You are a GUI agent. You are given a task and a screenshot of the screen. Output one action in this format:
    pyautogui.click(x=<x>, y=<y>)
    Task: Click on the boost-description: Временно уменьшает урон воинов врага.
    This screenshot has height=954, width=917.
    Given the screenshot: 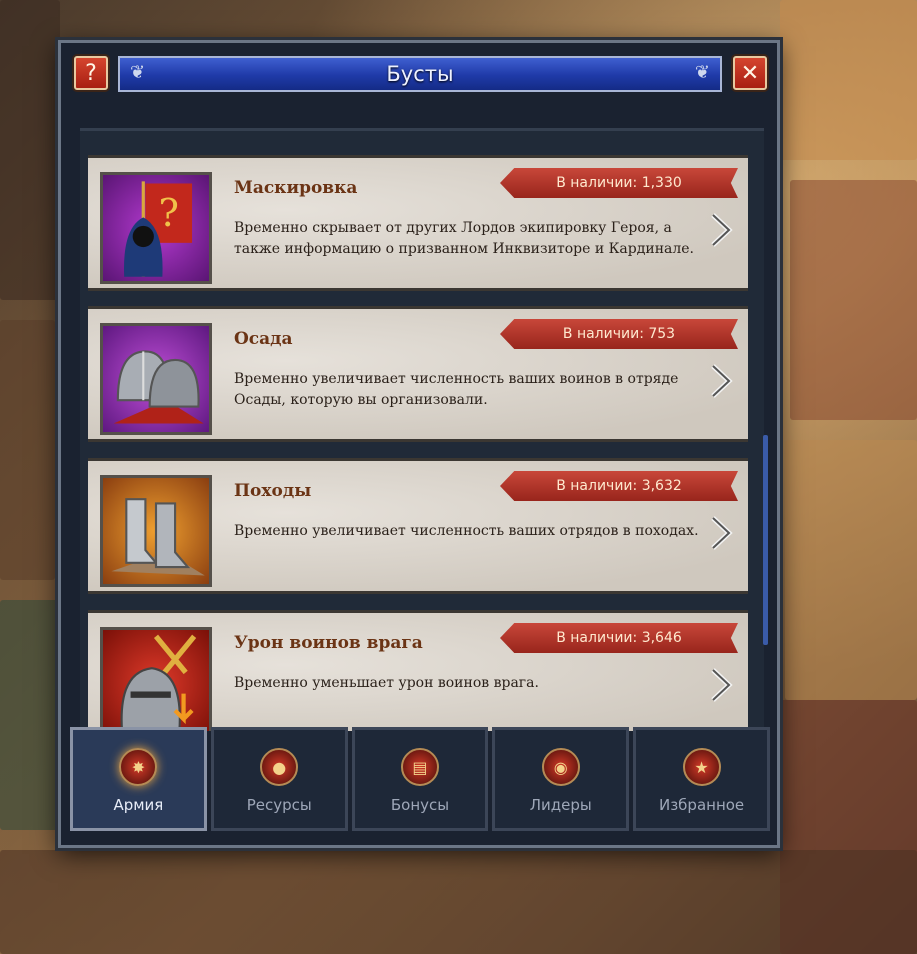 What is the action you would take?
    pyautogui.click(x=386, y=683)
    